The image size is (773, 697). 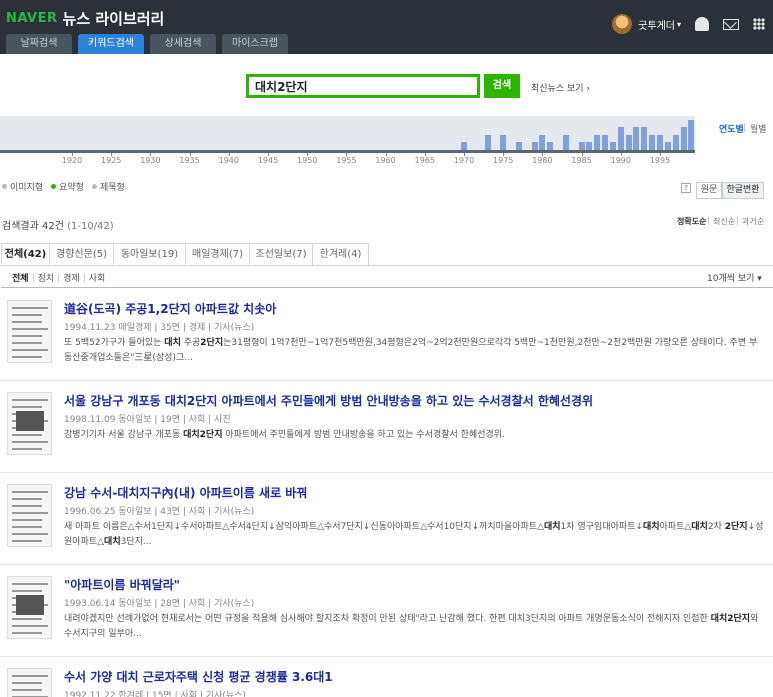 What do you see at coordinates (22, 186) in the screenshot?
I see `radio-image-type: 이미지형` at bounding box center [22, 186].